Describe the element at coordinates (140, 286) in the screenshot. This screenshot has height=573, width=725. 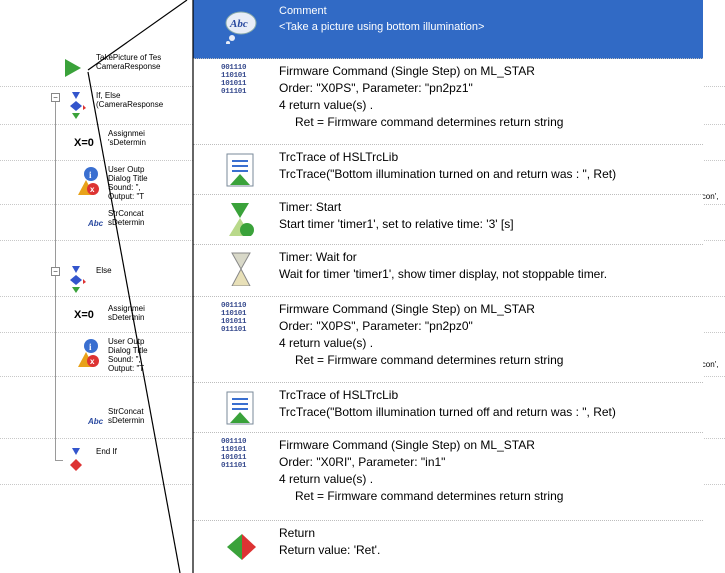
I see `zoom-connector-lines` at that location.